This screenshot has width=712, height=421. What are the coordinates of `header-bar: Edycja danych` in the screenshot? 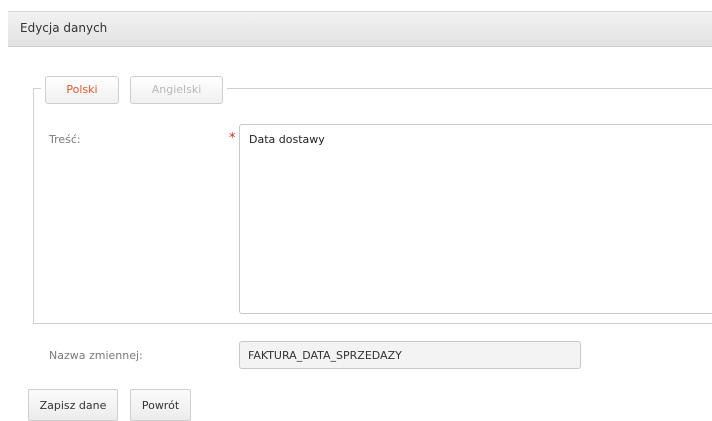 It's located at (360, 29).